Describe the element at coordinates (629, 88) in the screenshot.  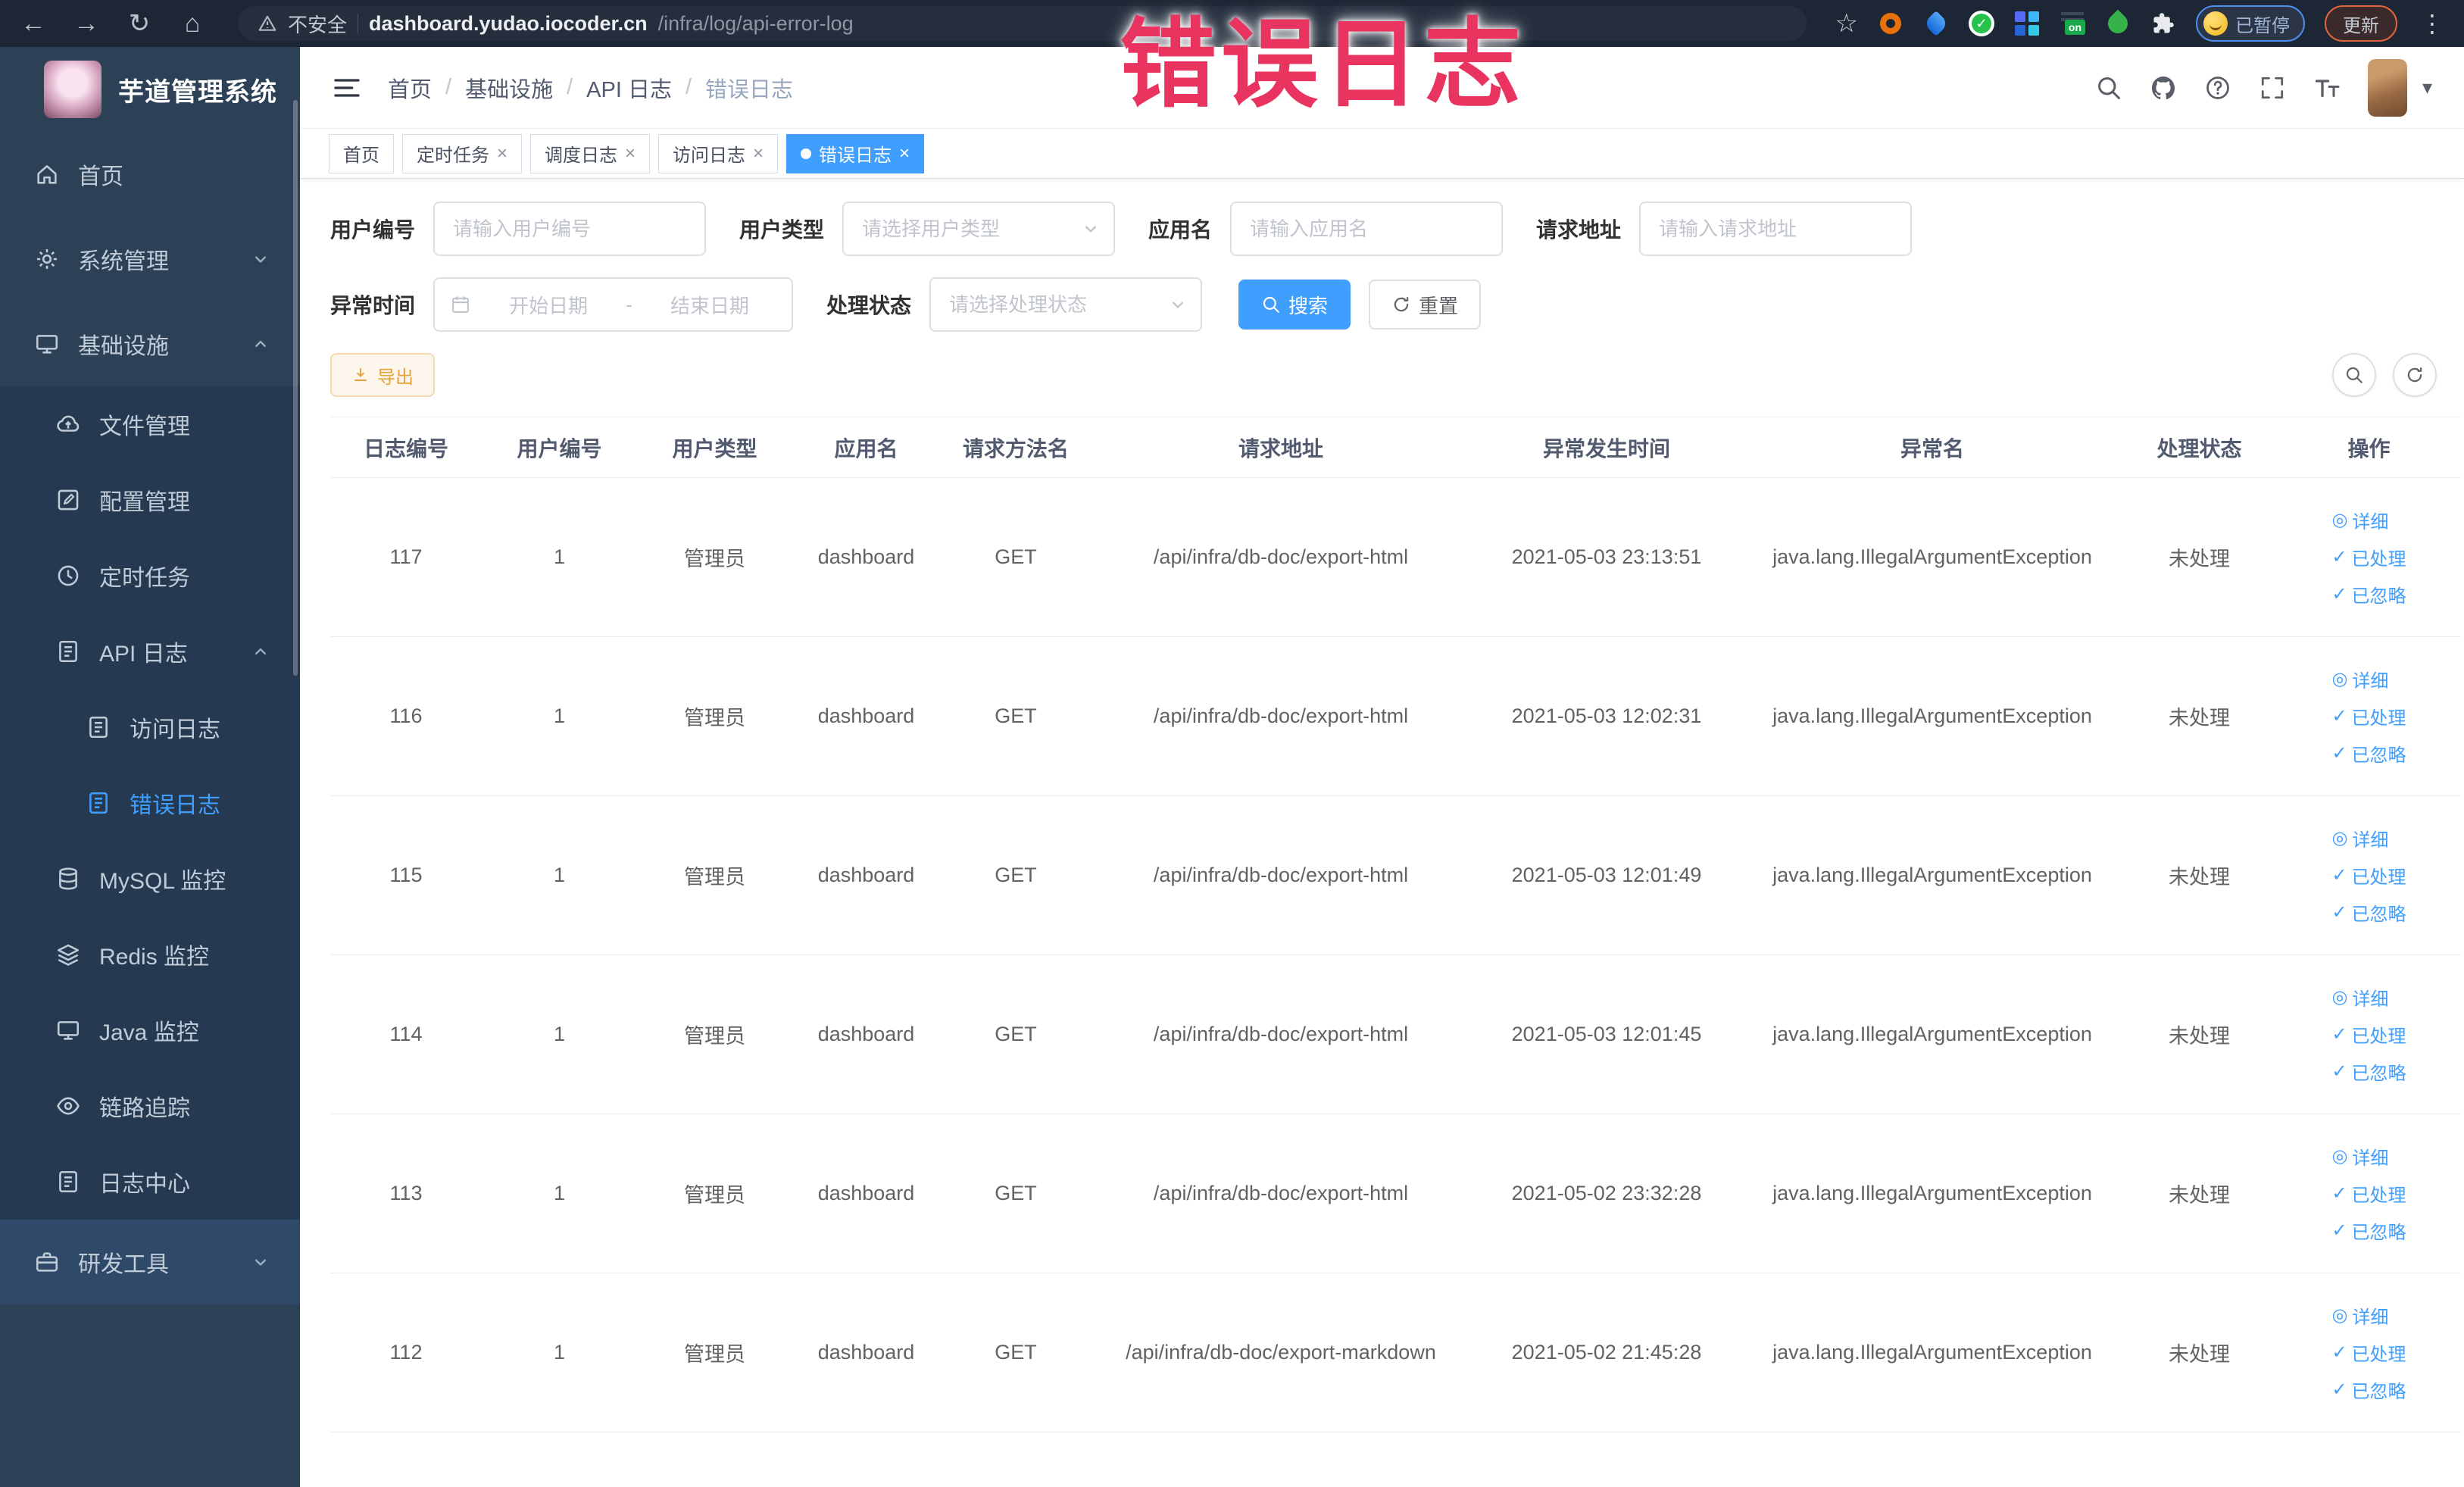
I see `breadcrumb-item: API 日志` at that location.